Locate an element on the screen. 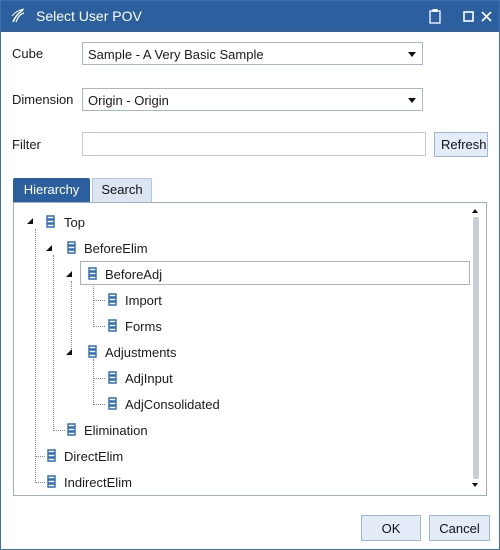  dimension-select-value: Origin - Origin is located at coordinates (128, 100).